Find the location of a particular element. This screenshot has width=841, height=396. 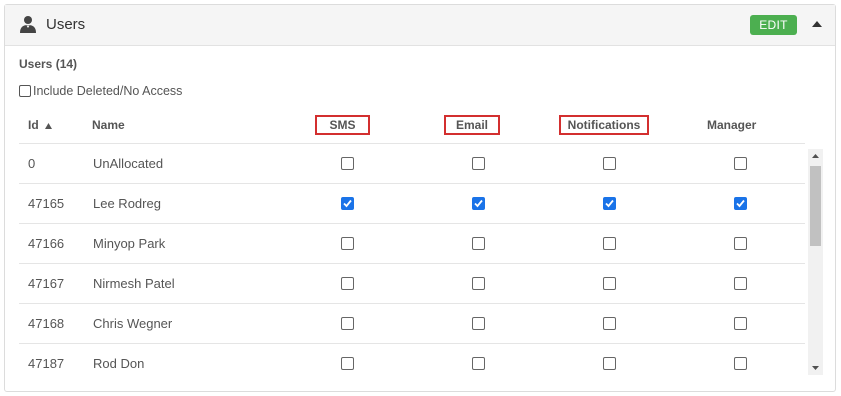

user-id-cell: 0 is located at coordinates (32, 163).